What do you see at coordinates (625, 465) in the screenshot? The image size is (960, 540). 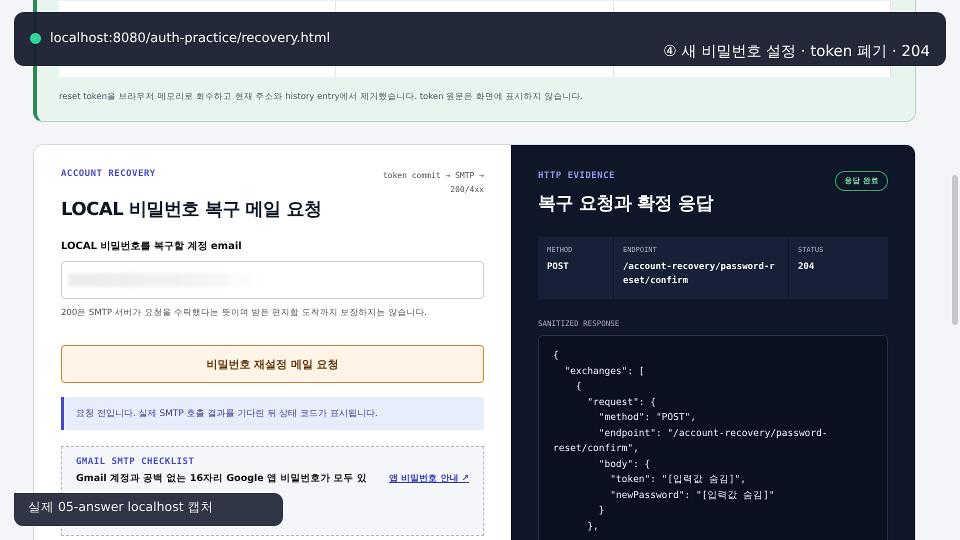 I see `code-line: "body": {` at bounding box center [625, 465].